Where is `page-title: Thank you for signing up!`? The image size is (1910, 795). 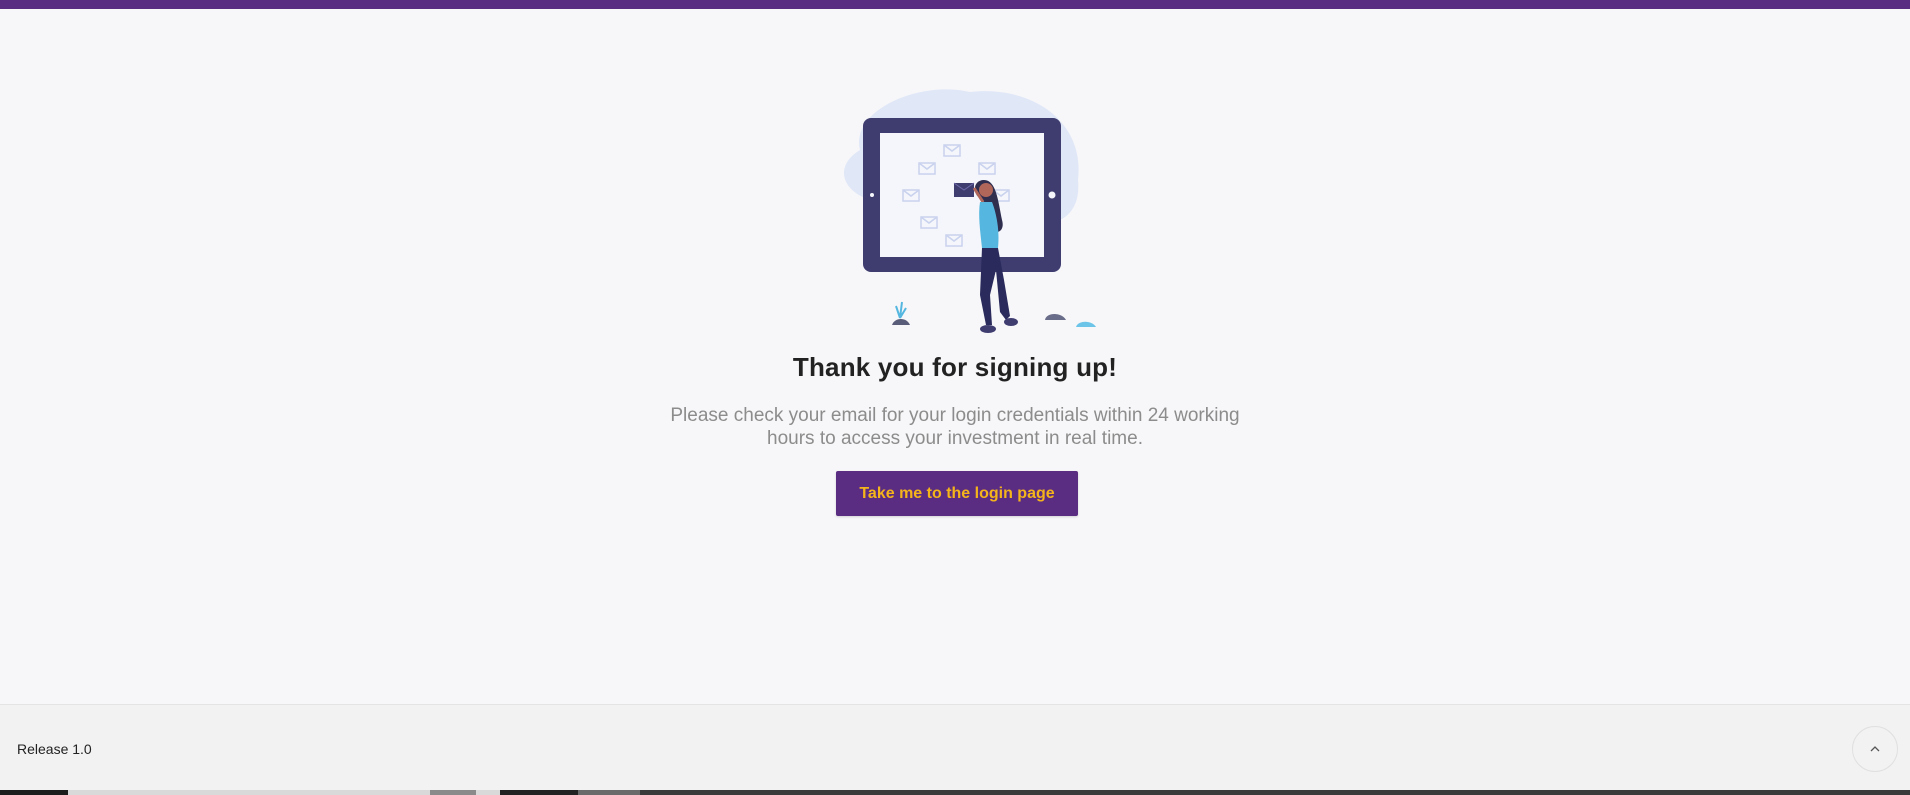 page-title: Thank you for signing up! is located at coordinates (955, 367).